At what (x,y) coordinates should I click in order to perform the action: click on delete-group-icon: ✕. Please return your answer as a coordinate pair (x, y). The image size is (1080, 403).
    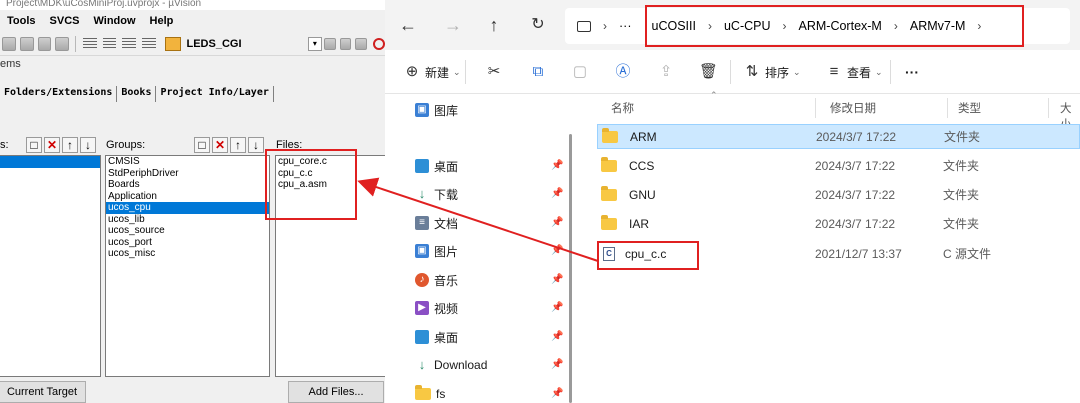
    Looking at the image, I should click on (220, 145).